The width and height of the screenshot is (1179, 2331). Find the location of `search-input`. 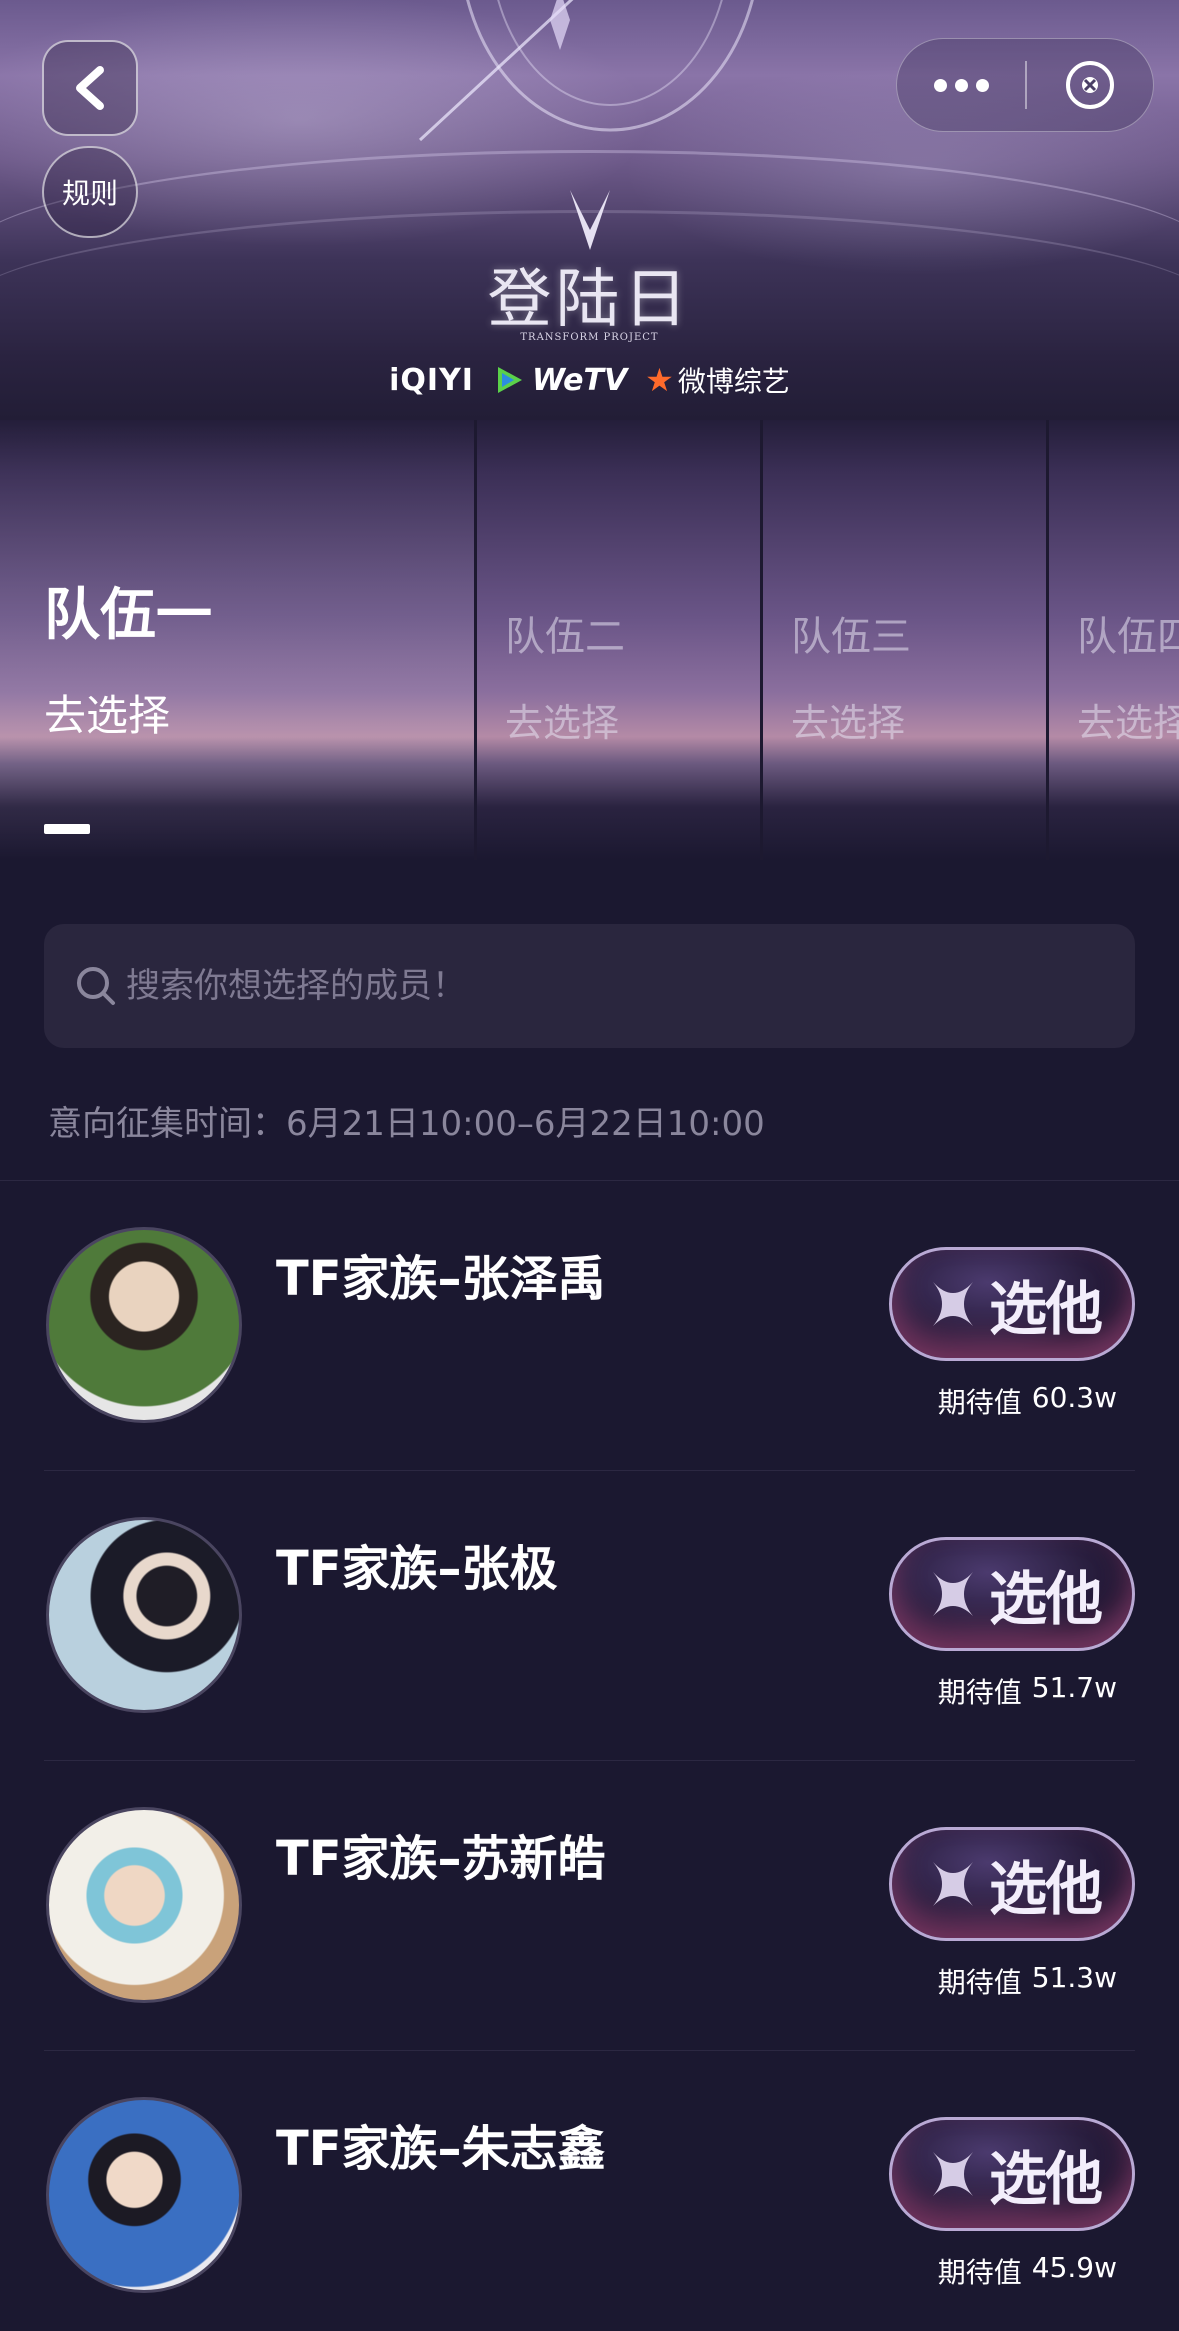

search-input is located at coordinates (630, 986).